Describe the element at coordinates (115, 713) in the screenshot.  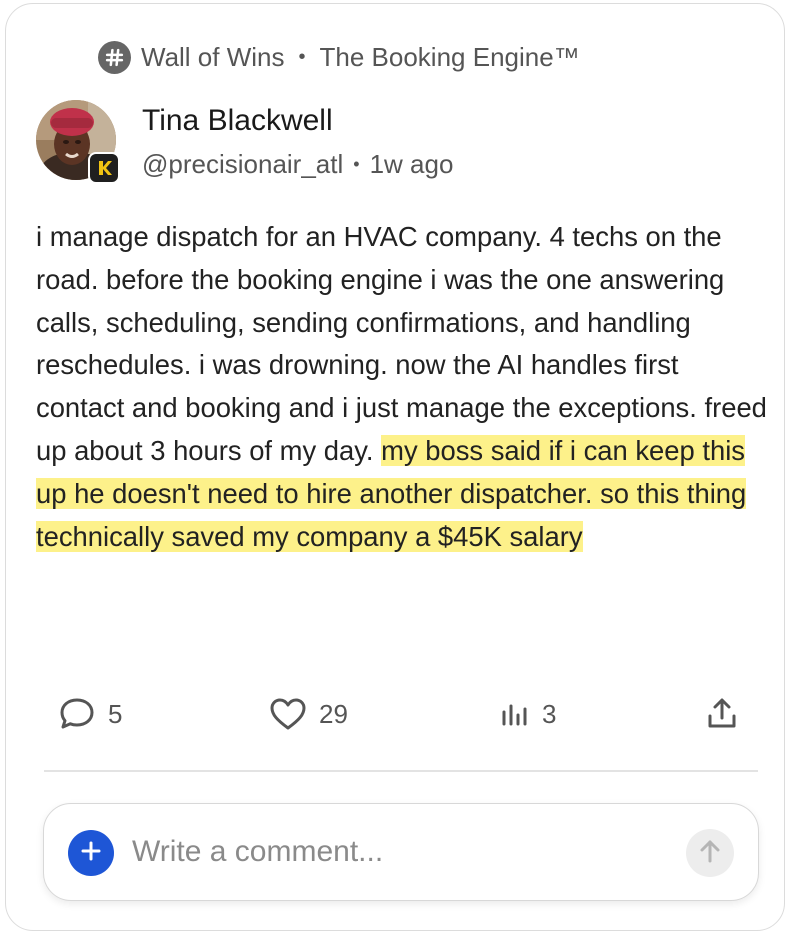
I see `comment-count: 5` at that location.